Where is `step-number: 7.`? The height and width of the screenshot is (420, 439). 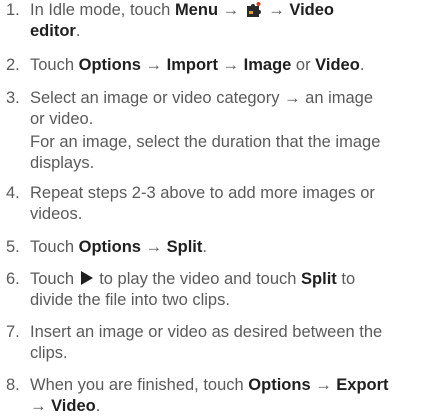
step-number: 7. is located at coordinates (13, 332).